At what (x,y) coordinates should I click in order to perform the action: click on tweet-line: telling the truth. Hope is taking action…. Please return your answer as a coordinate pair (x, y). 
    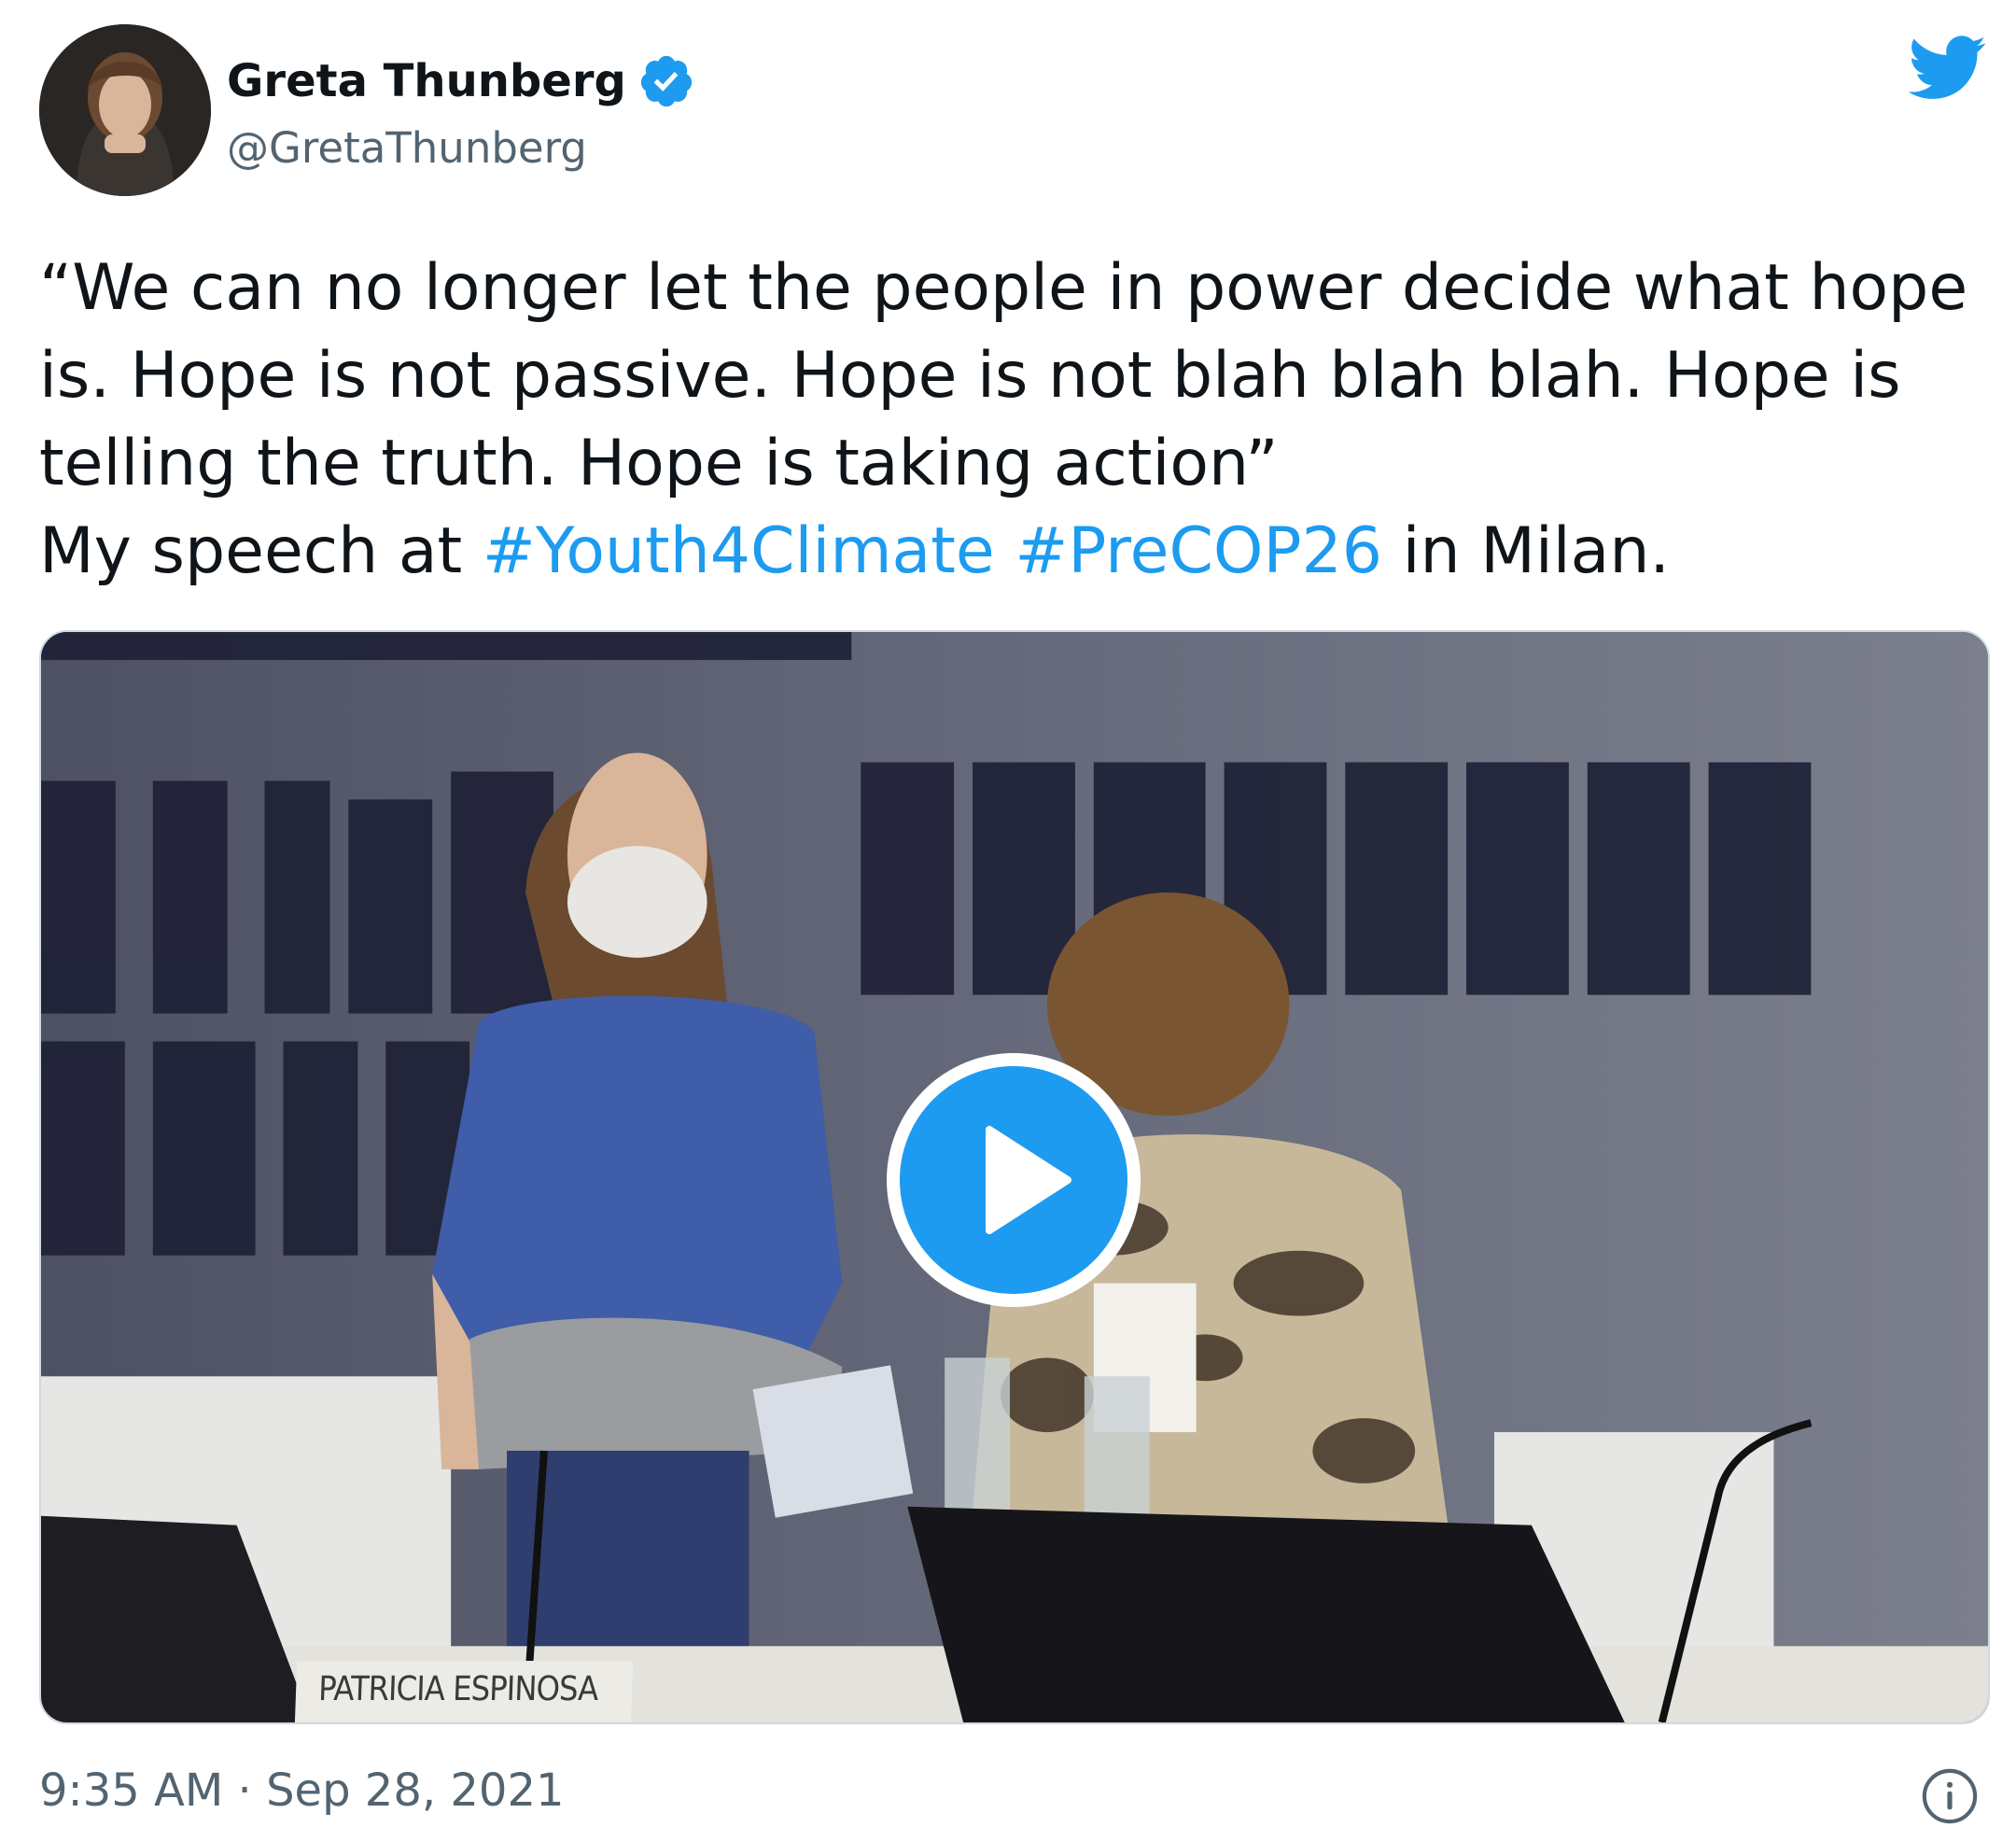
    Looking at the image, I should click on (659, 463).